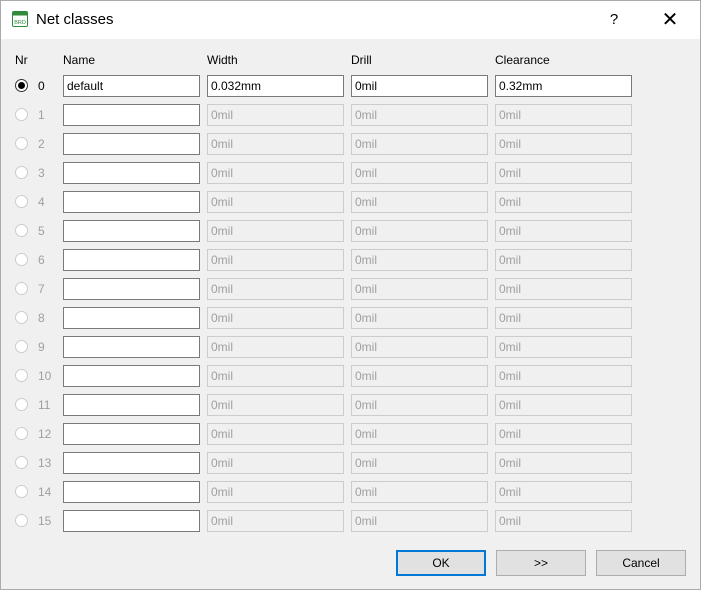 This screenshot has width=701, height=590. What do you see at coordinates (350, 203) in the screenshot?
I see `net-class-row: 4` at bounding box center [350, 203].